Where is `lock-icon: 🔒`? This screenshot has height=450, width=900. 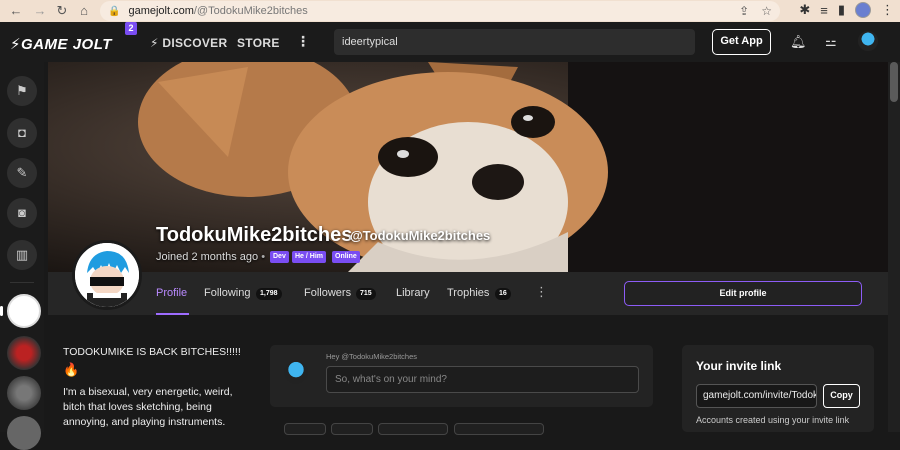
lock-icon: 🔒 is located at coordinates (114, 11).